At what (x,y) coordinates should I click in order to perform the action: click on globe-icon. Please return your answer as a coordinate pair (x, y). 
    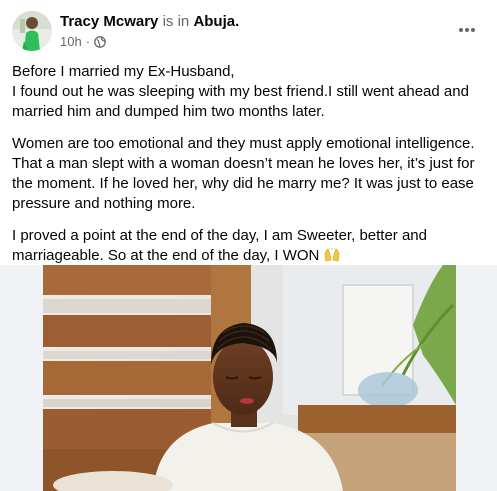
    Looking at the image, I should click on (100, 42).